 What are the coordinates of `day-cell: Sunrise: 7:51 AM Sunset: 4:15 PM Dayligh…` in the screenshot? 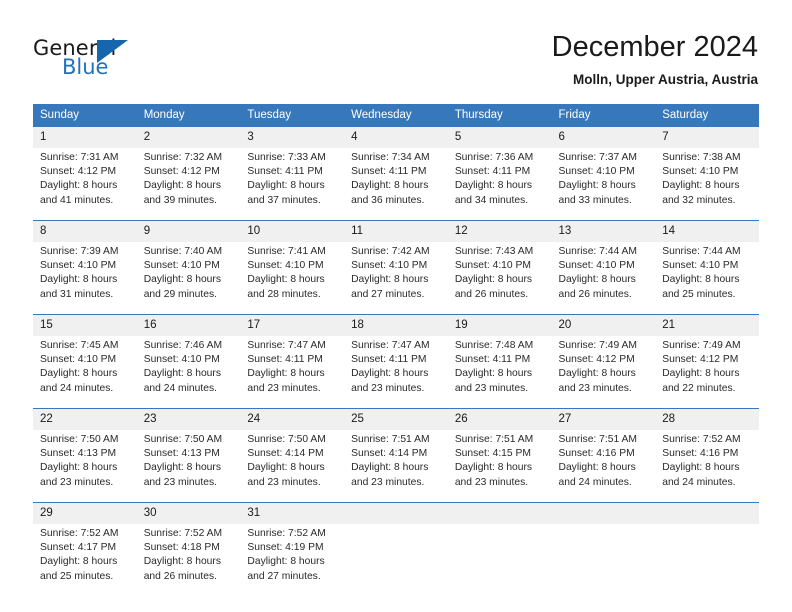 It's located at (500, 462).